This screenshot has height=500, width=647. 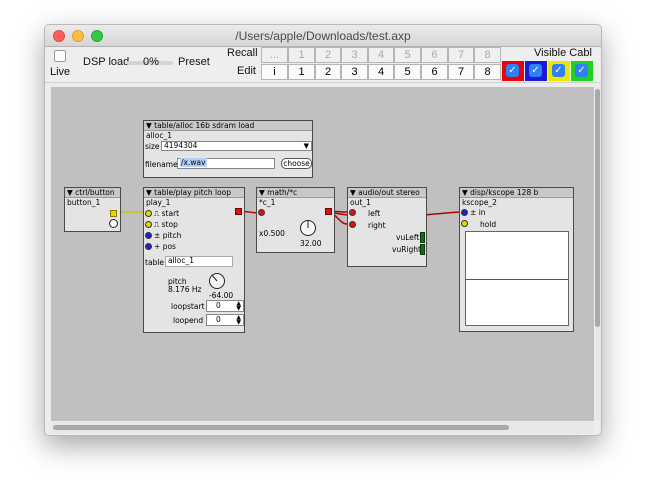 I want to click on scope-display, so click(x=517, y=278).